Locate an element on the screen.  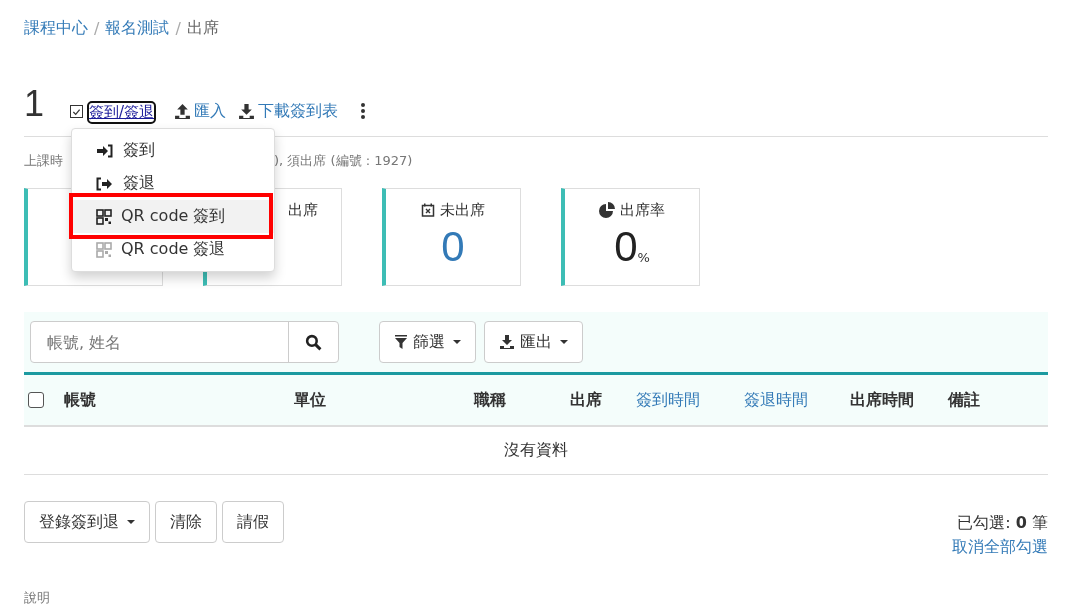
upload-icon is located at coordinates (183, 111).